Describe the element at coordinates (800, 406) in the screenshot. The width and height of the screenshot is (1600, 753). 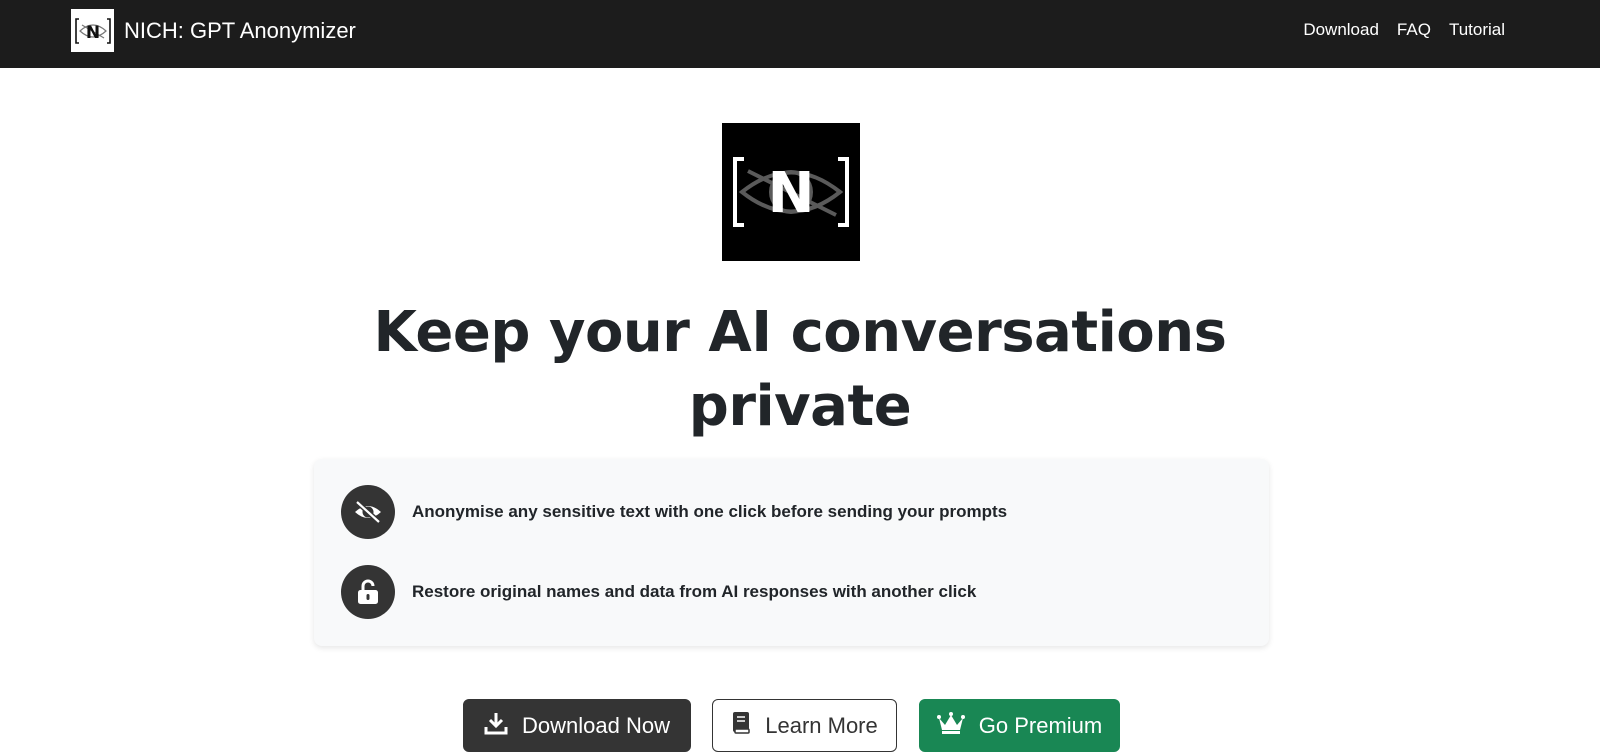
I see `headline-line2: private` at that location.